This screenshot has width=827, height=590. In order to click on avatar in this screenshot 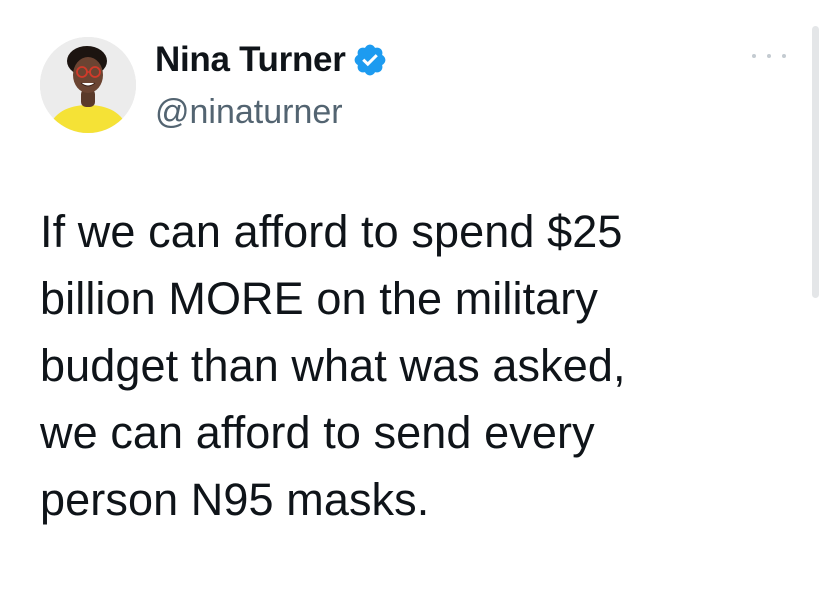, I will do `click(88, 85)`.